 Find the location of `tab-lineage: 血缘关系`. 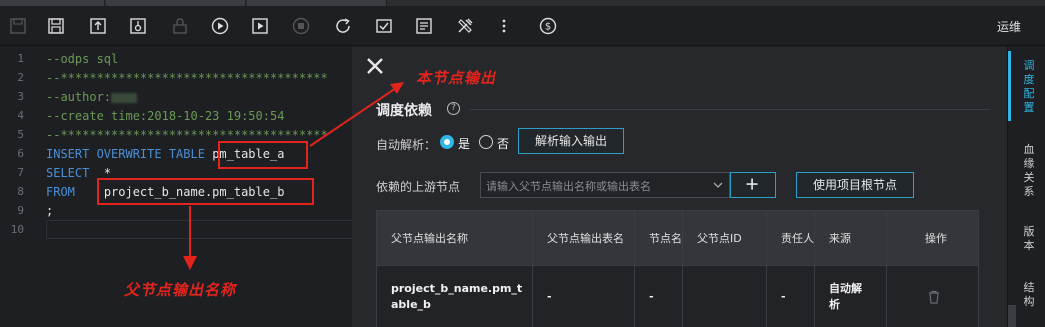

tab-lineage: 血缘关系 is located at coordinates (1029, 171).